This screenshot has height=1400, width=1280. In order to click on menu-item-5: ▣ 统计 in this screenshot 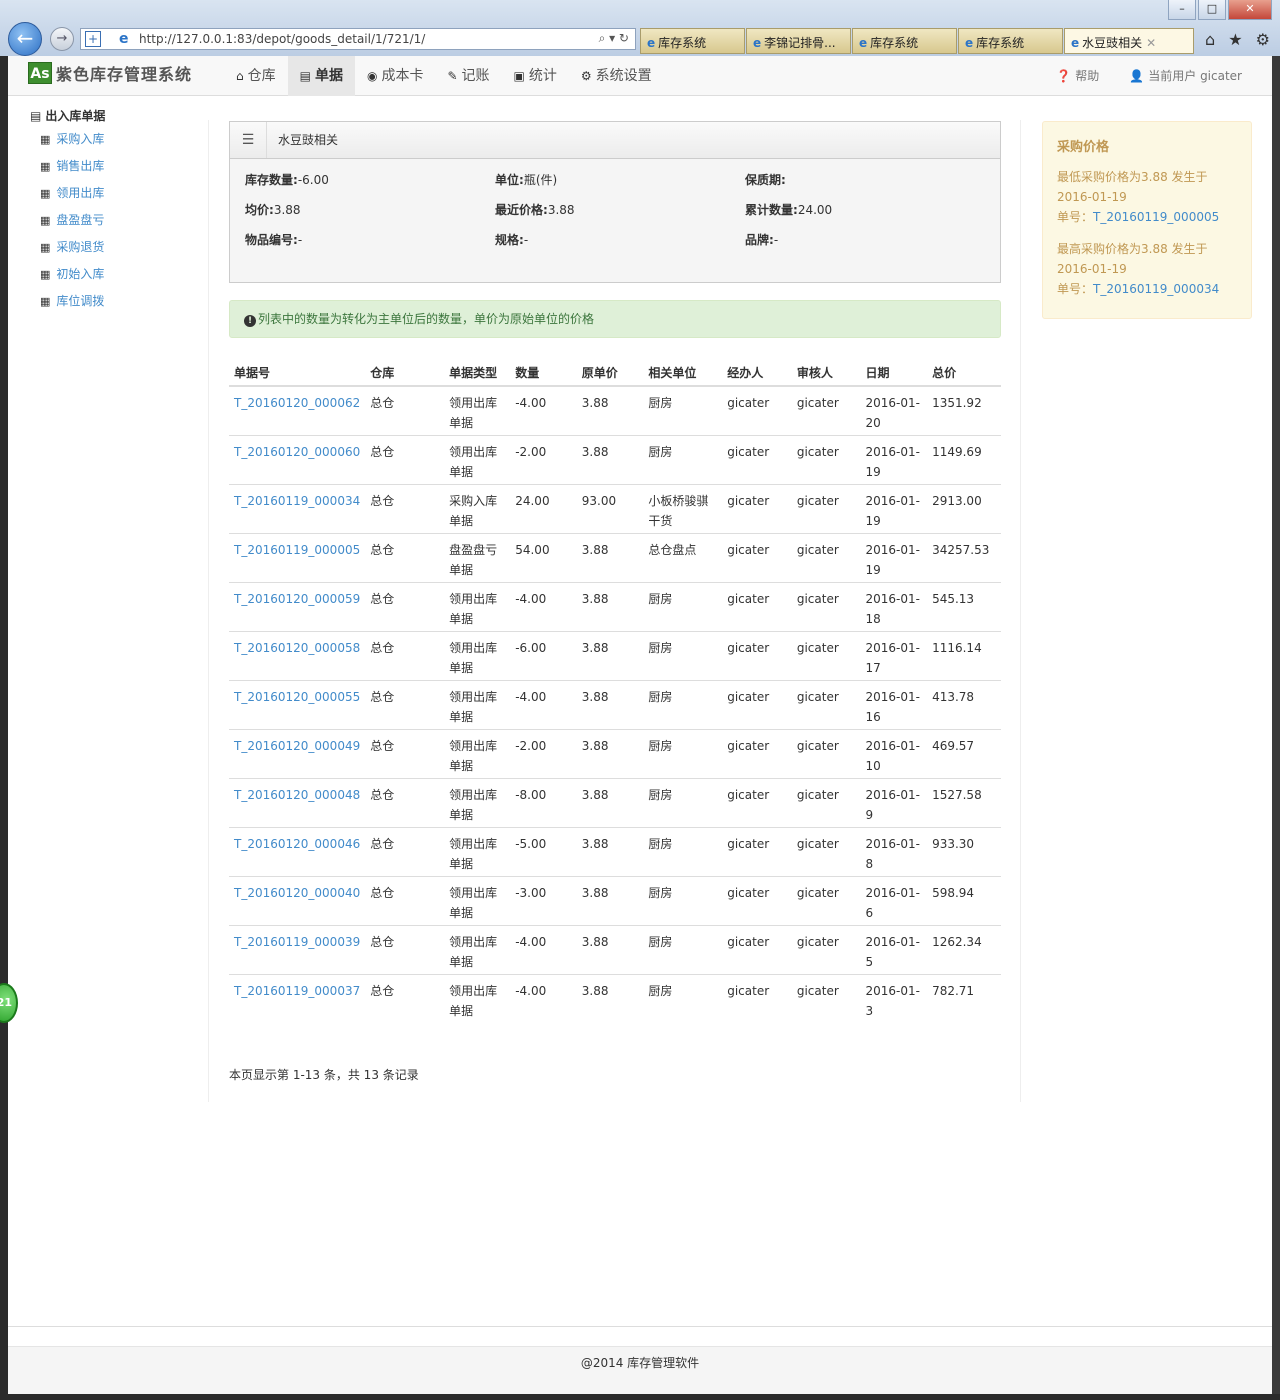, I will do `click(535, 76)`.